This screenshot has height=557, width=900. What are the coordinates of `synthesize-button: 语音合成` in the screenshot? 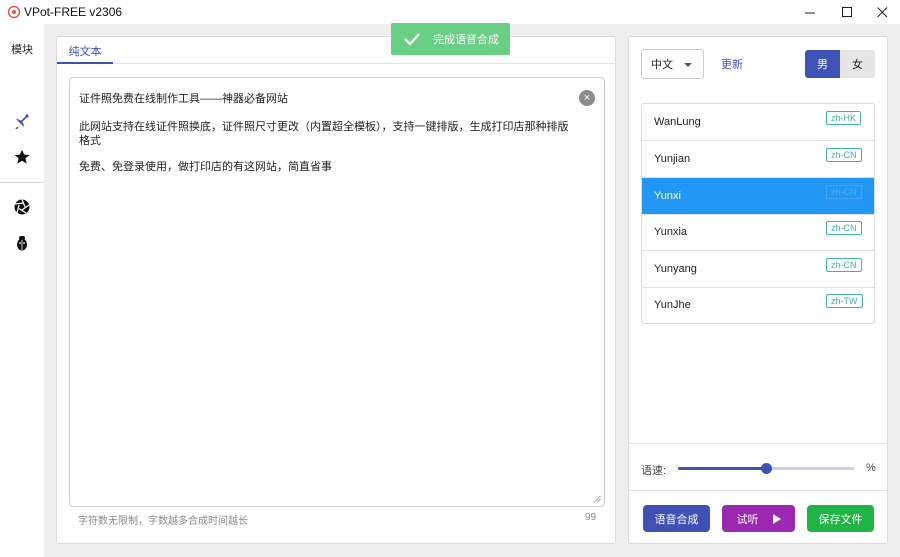 It's located at (676, 518).